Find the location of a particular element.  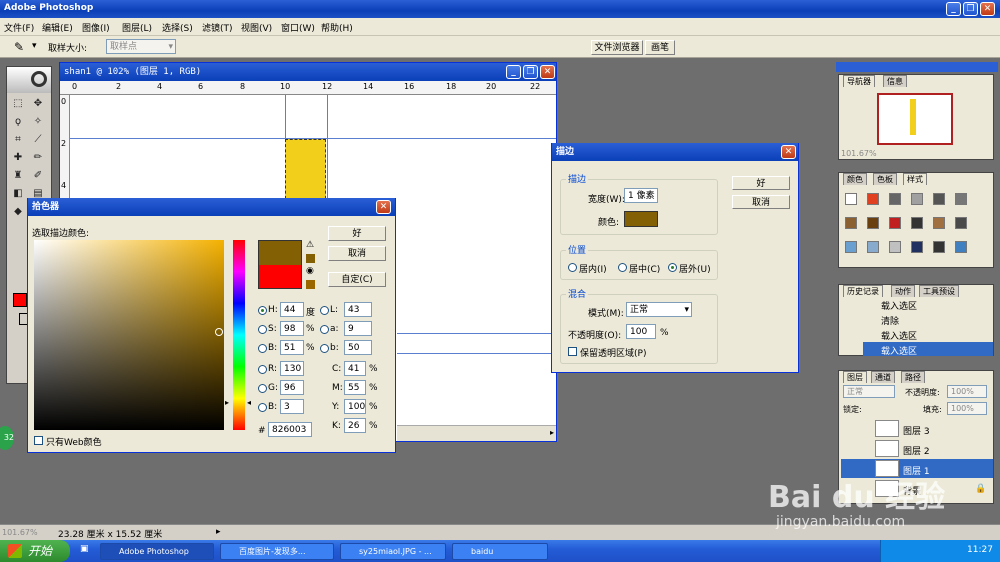

history-item: 载入选区 is located at coordinates (928, 334).